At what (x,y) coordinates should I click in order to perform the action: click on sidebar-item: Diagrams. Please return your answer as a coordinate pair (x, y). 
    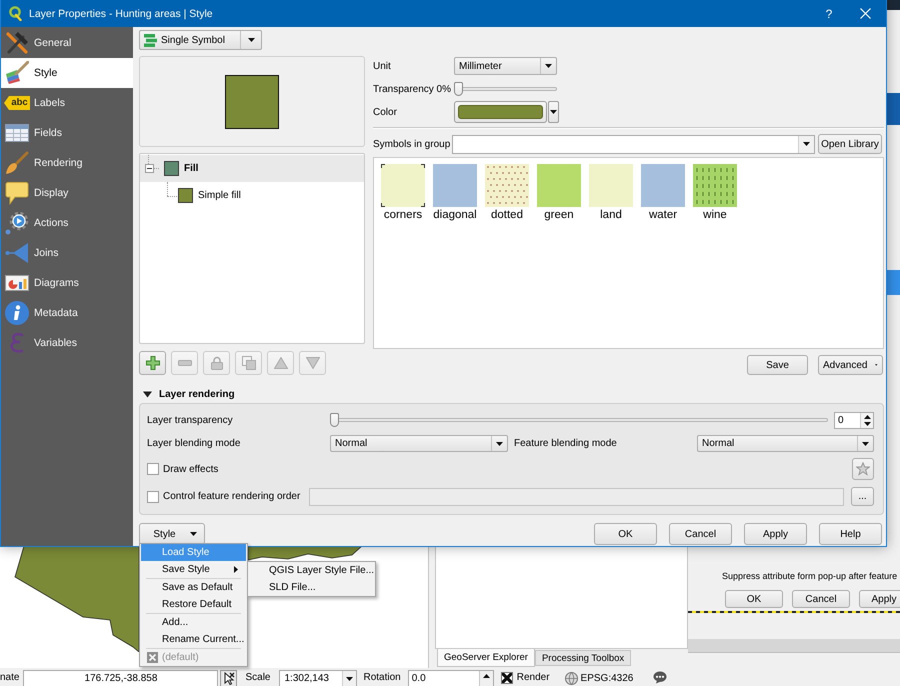
    Looking at the image, I should click on (67, 283).